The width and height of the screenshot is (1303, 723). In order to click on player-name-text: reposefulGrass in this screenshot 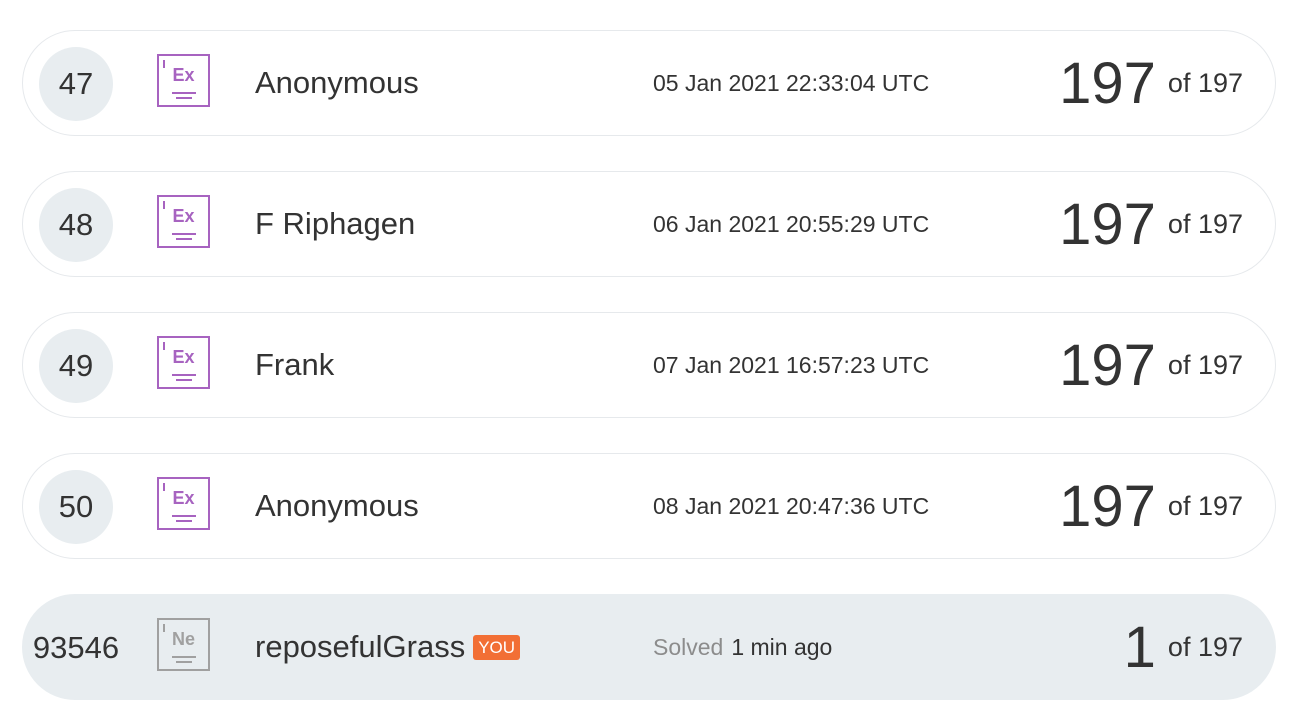, I will do `click(360, 647)`.